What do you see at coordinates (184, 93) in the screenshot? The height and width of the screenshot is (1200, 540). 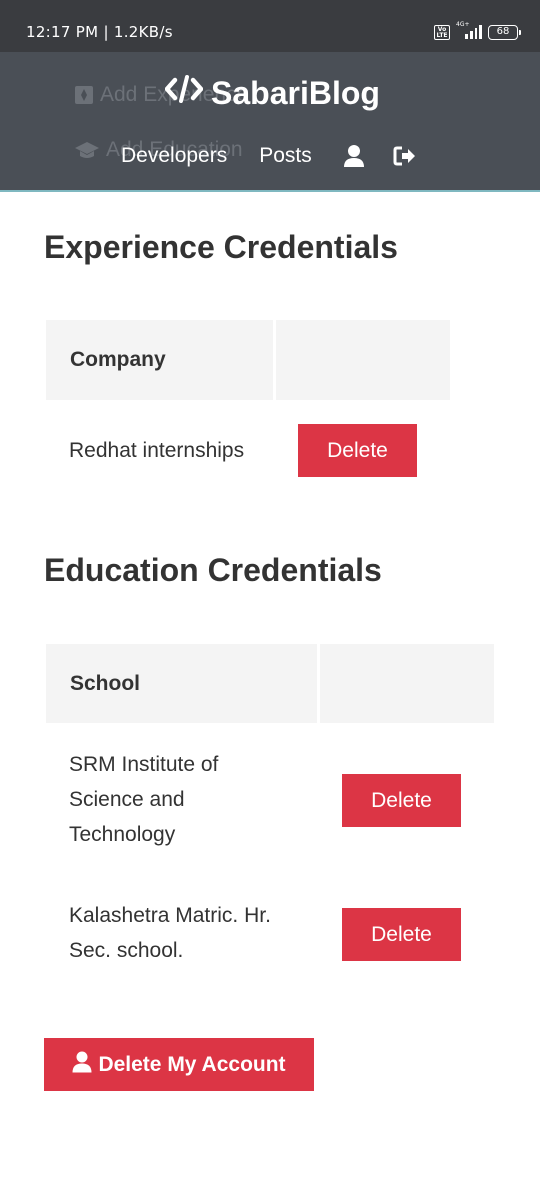 I see `code-icon` at bounding box center [184, 93].